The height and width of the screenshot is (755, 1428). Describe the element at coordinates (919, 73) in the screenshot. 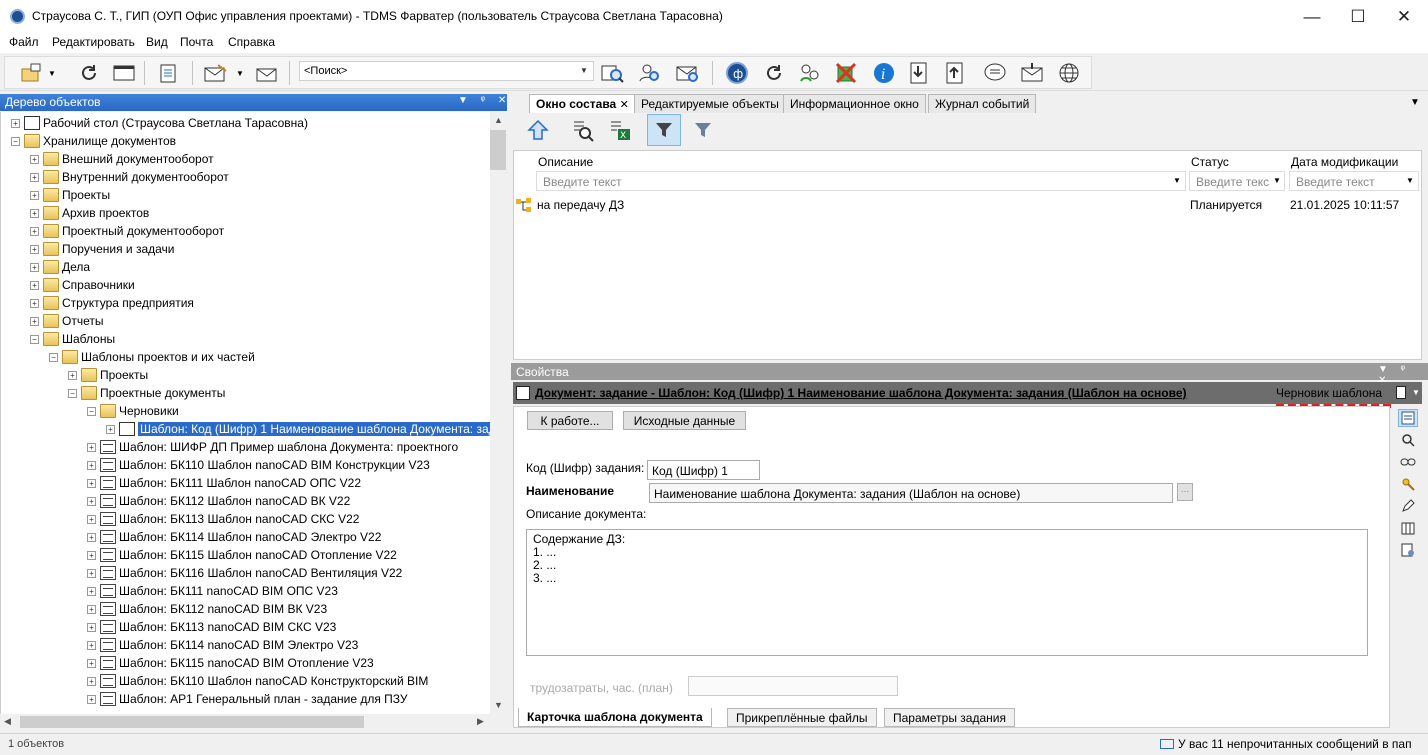

I see `download-icon` at that location.